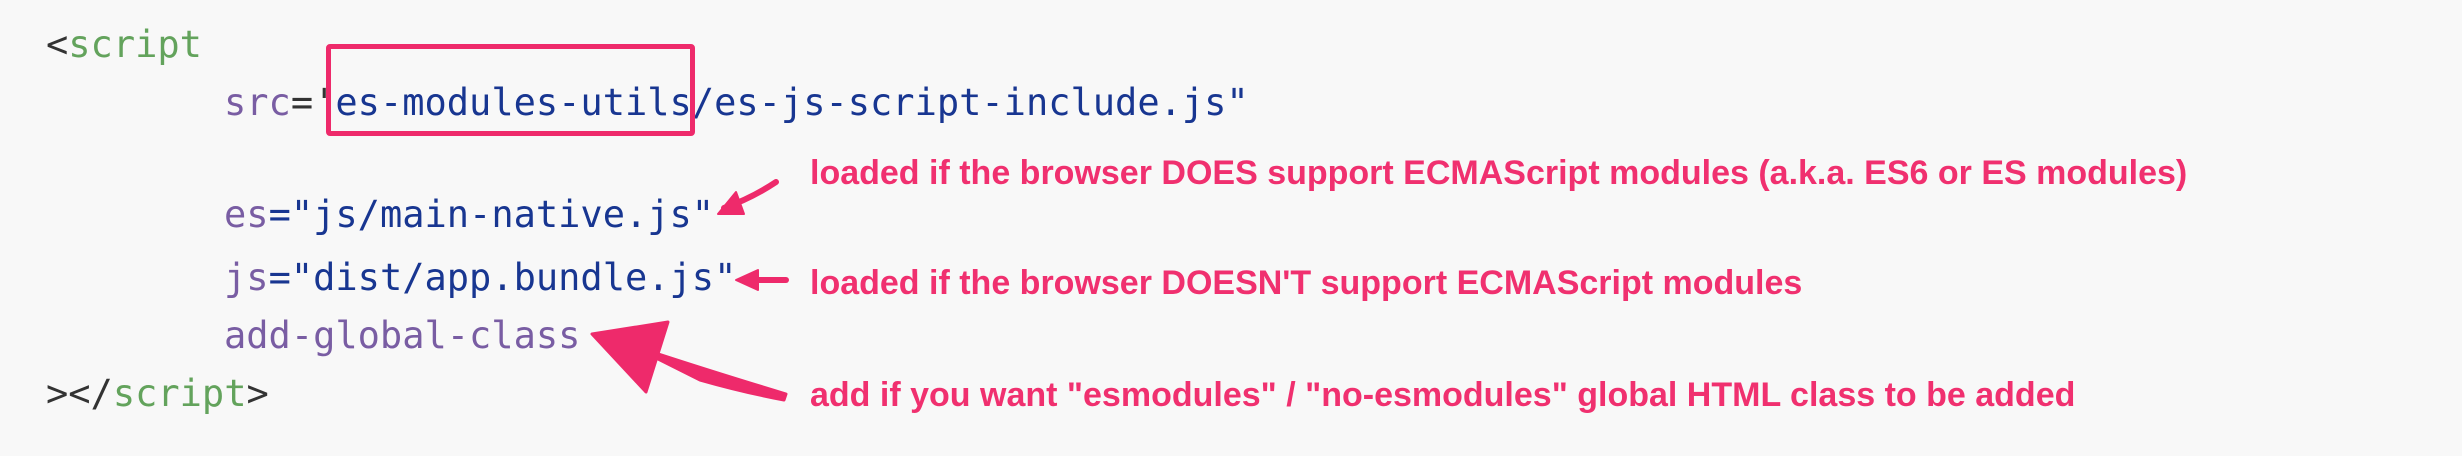  What do you see at coordinates (630, 357) in the screenshot?
I see `flag-arrowhead-icon` at bounding box center [630, 357].